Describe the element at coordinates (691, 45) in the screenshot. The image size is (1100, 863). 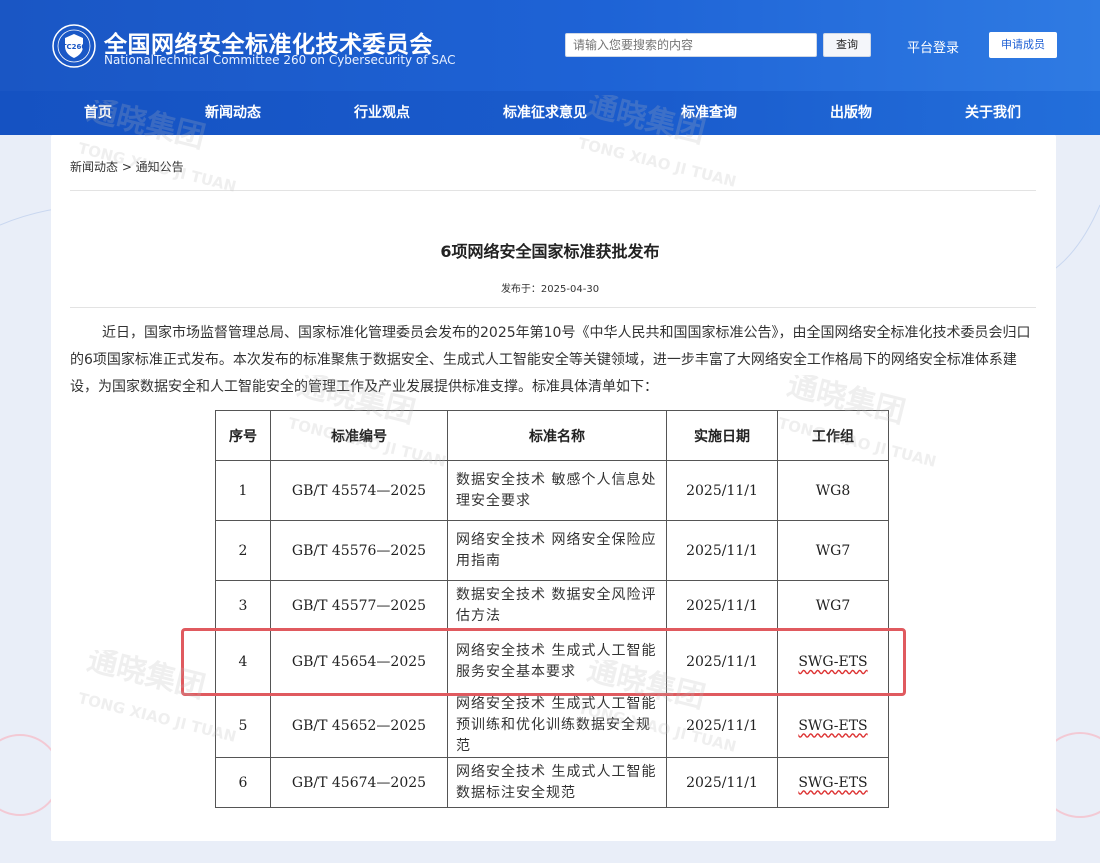
I see `search-input` at that location.